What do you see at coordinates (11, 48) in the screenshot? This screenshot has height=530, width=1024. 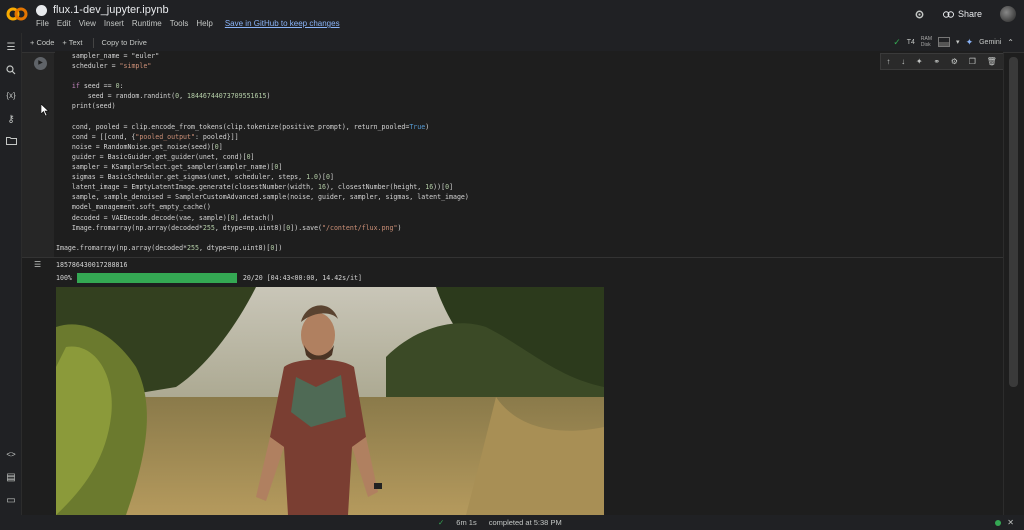 I see `table-of-contents-icon: ☰` at bounding box center [11, 48].